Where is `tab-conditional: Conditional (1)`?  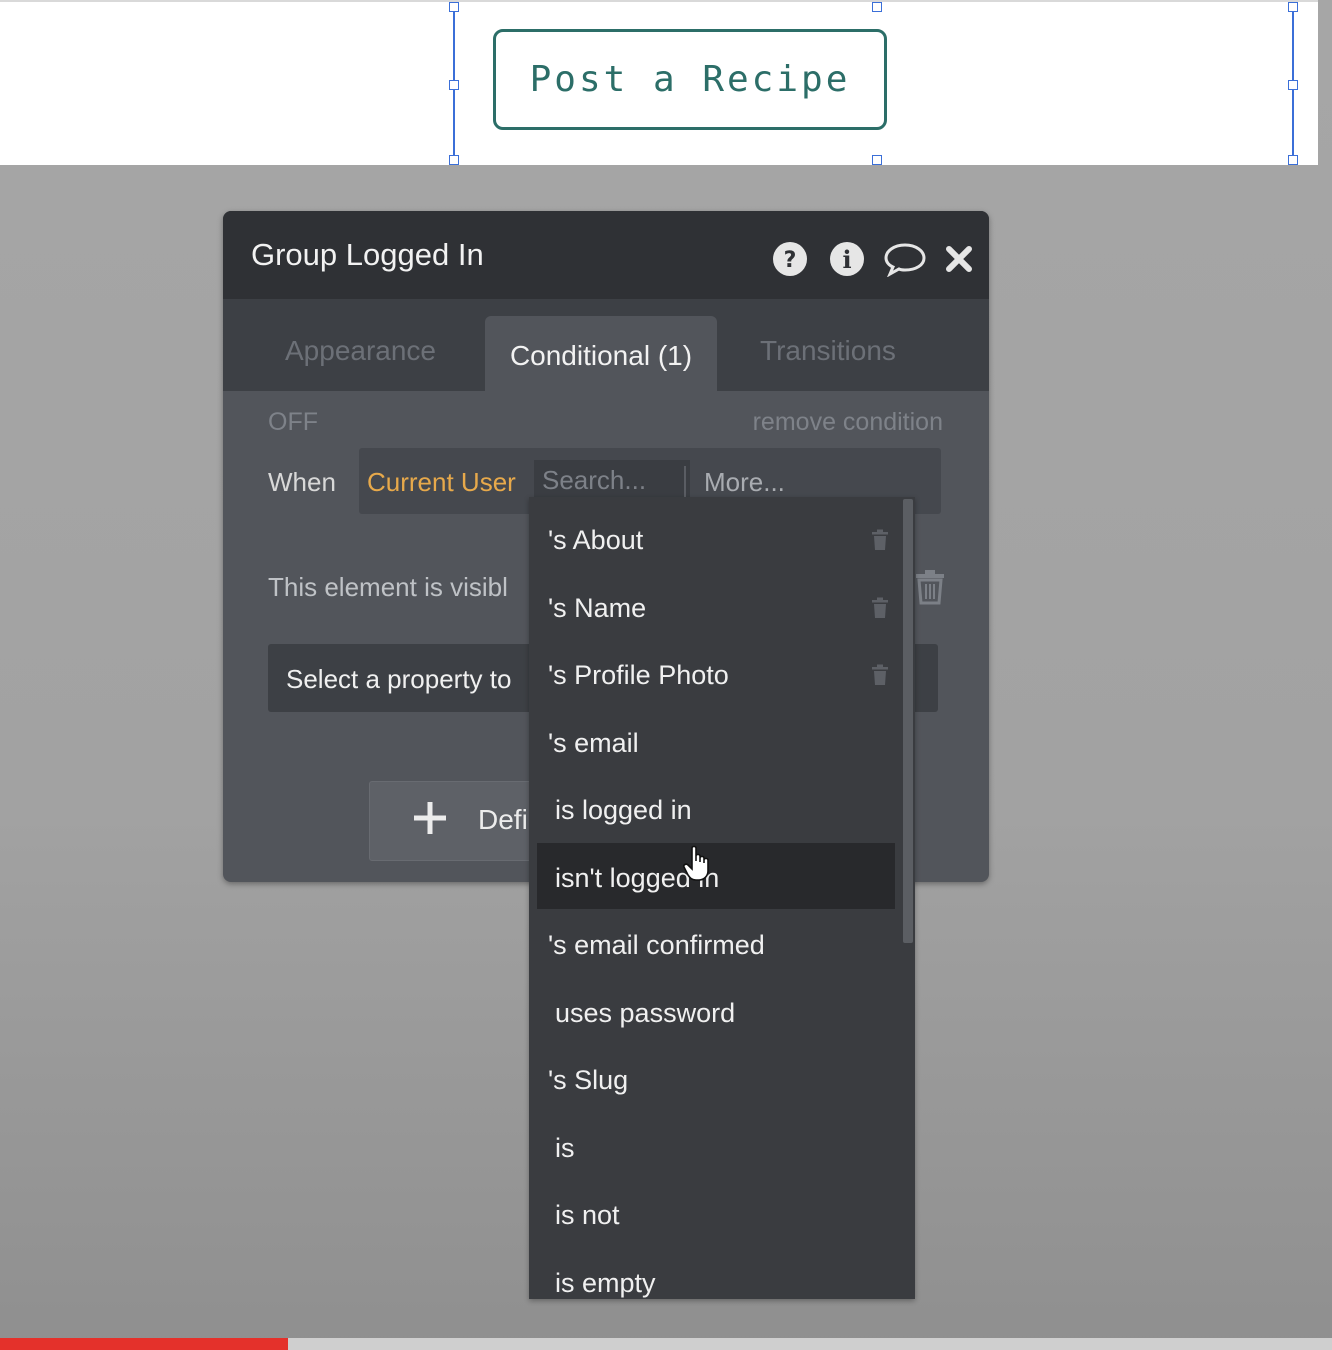 tab-conditional: Conditional (1) is located at coordinates (601, 356).